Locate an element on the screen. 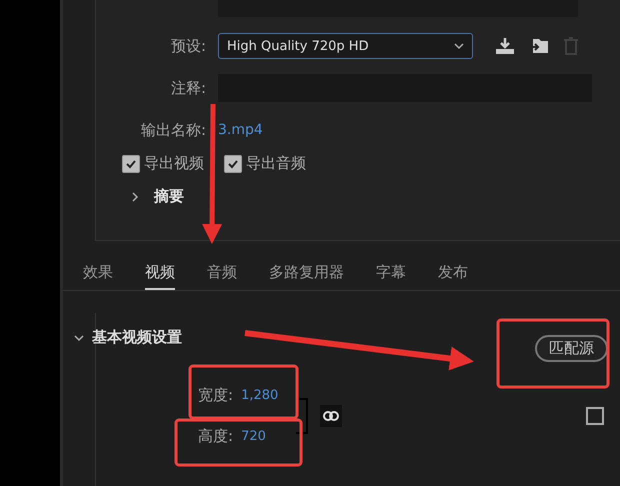  width-label: 宽度: is located at coordinates (216, 395).